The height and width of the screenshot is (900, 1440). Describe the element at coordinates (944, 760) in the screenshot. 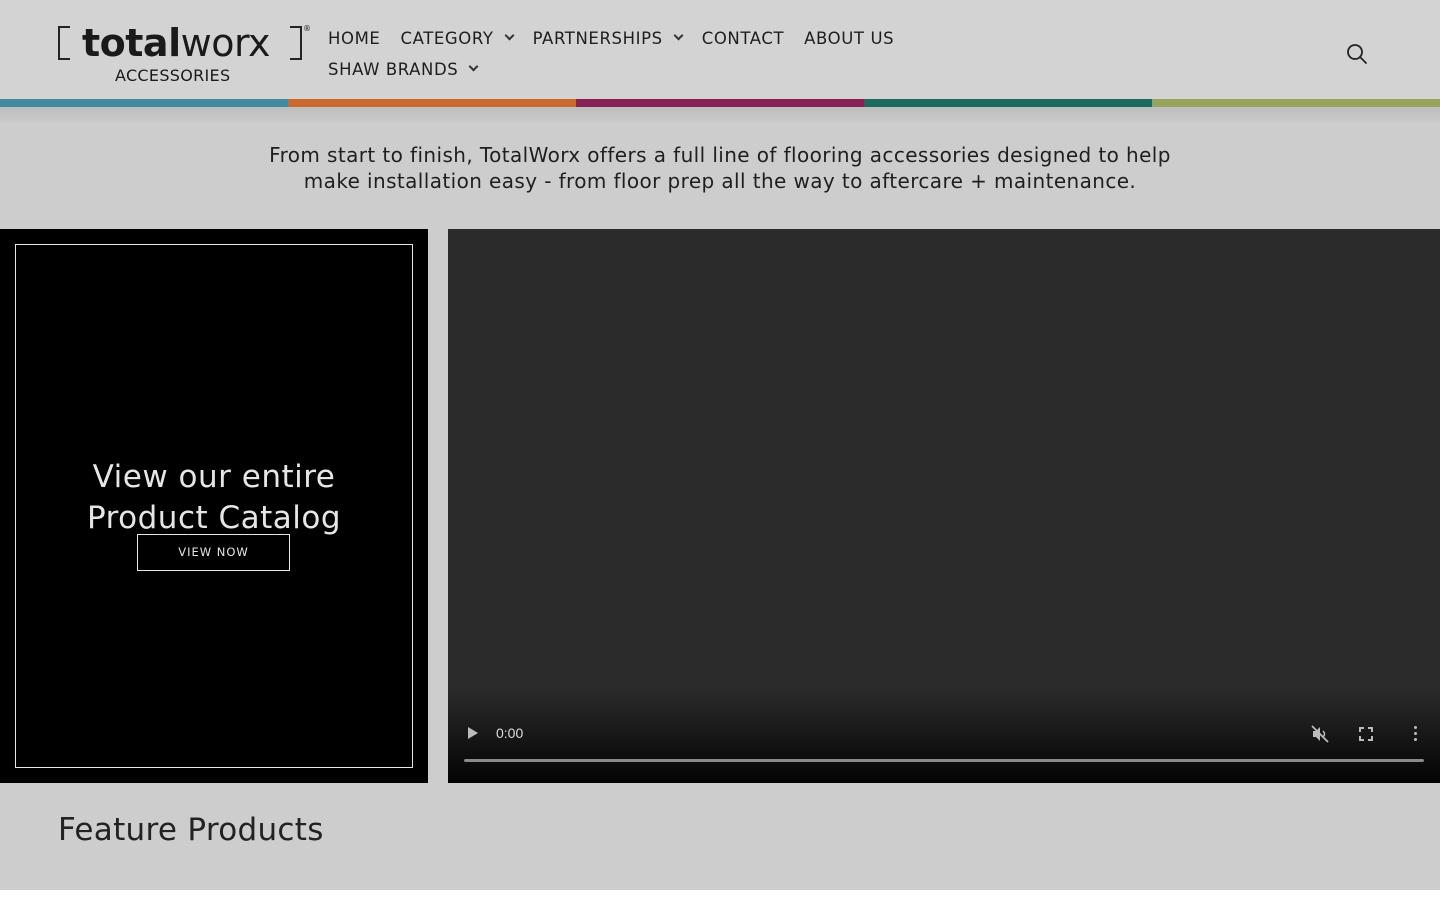

I see `video-progress-bar` at that location.